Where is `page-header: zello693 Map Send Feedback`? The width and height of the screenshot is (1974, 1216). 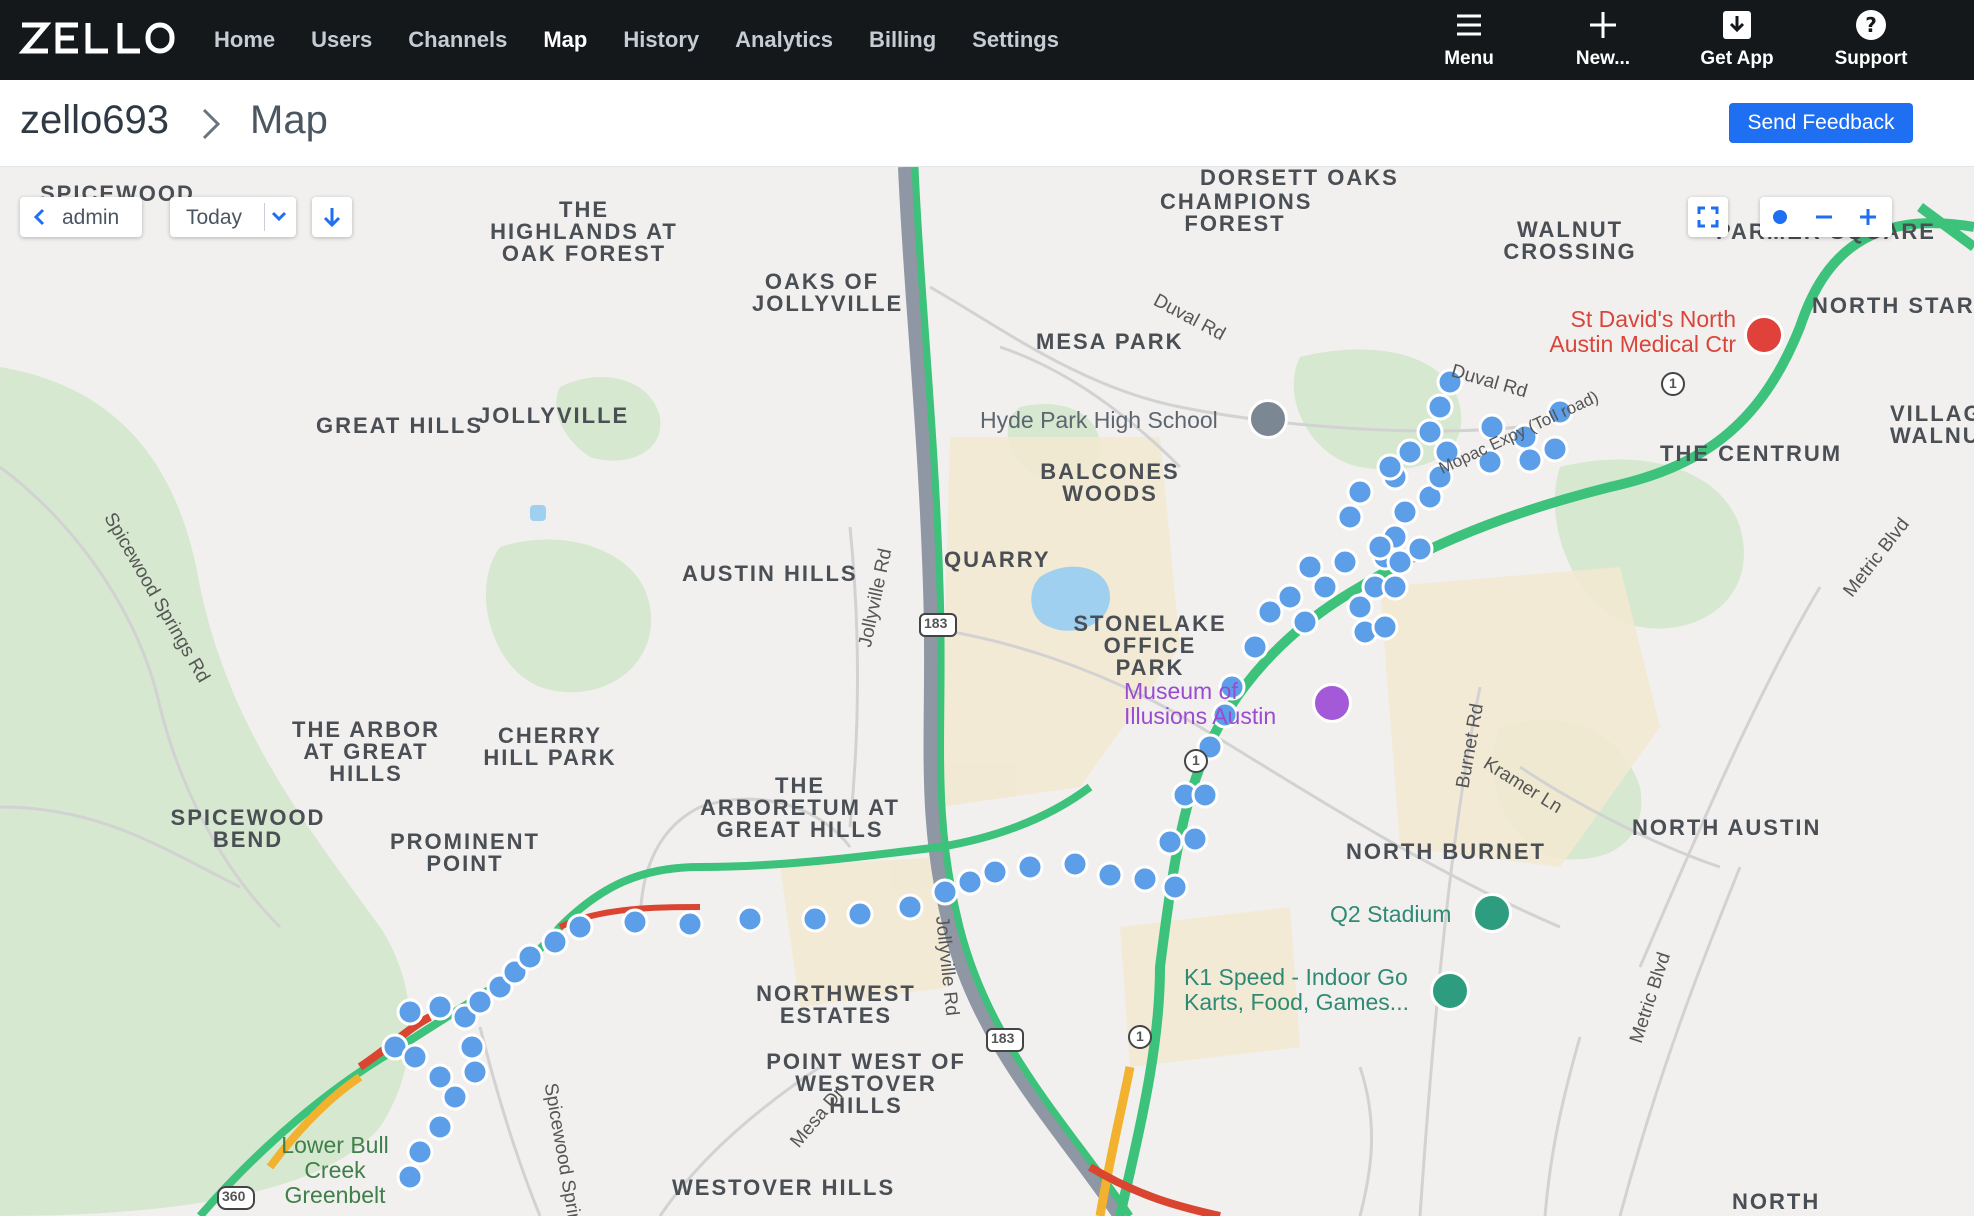
page-header: zello693 Map Send Feedback is located at coordinates (987, 123).